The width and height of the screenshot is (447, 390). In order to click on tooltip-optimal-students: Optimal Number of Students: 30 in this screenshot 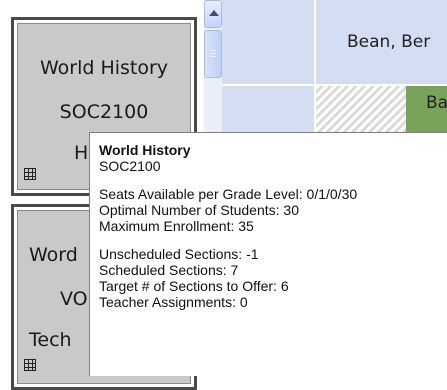, I will do `click(199, 210)`.